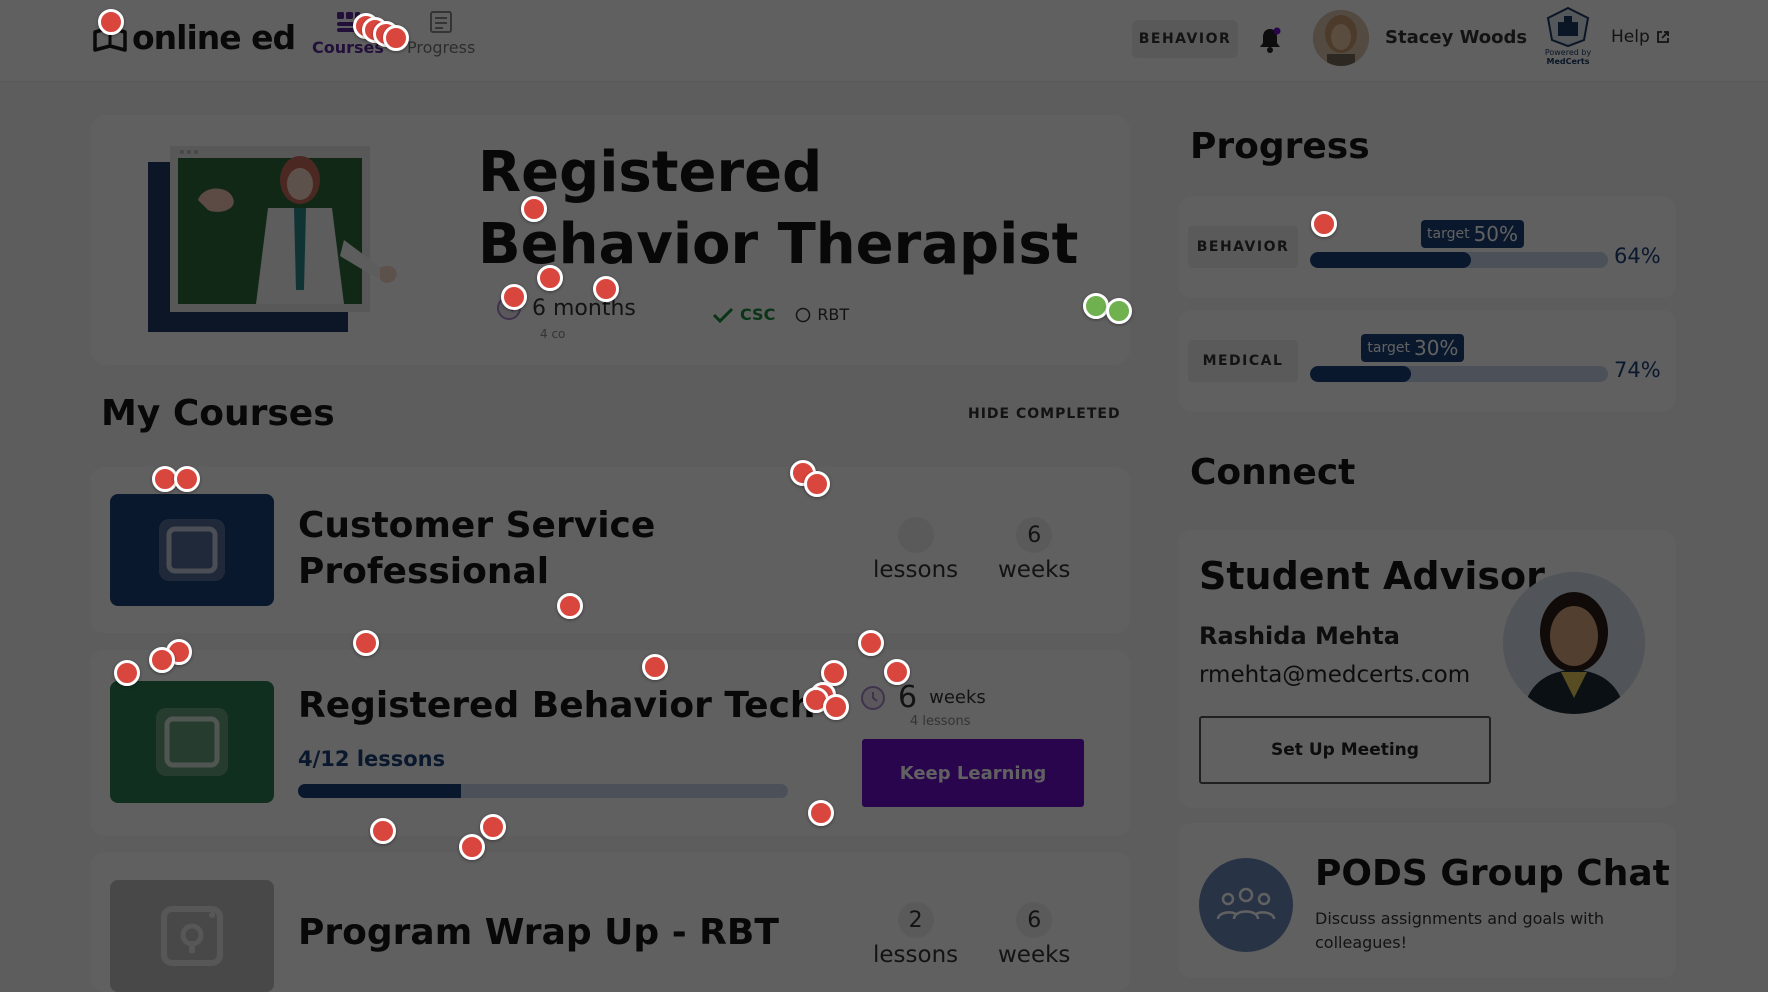 This screenshot has width=1768, height=992. Describe the element at coordinates (476, 549) in the screenshot. I see `course-title: Customer Service Professional` at that location.